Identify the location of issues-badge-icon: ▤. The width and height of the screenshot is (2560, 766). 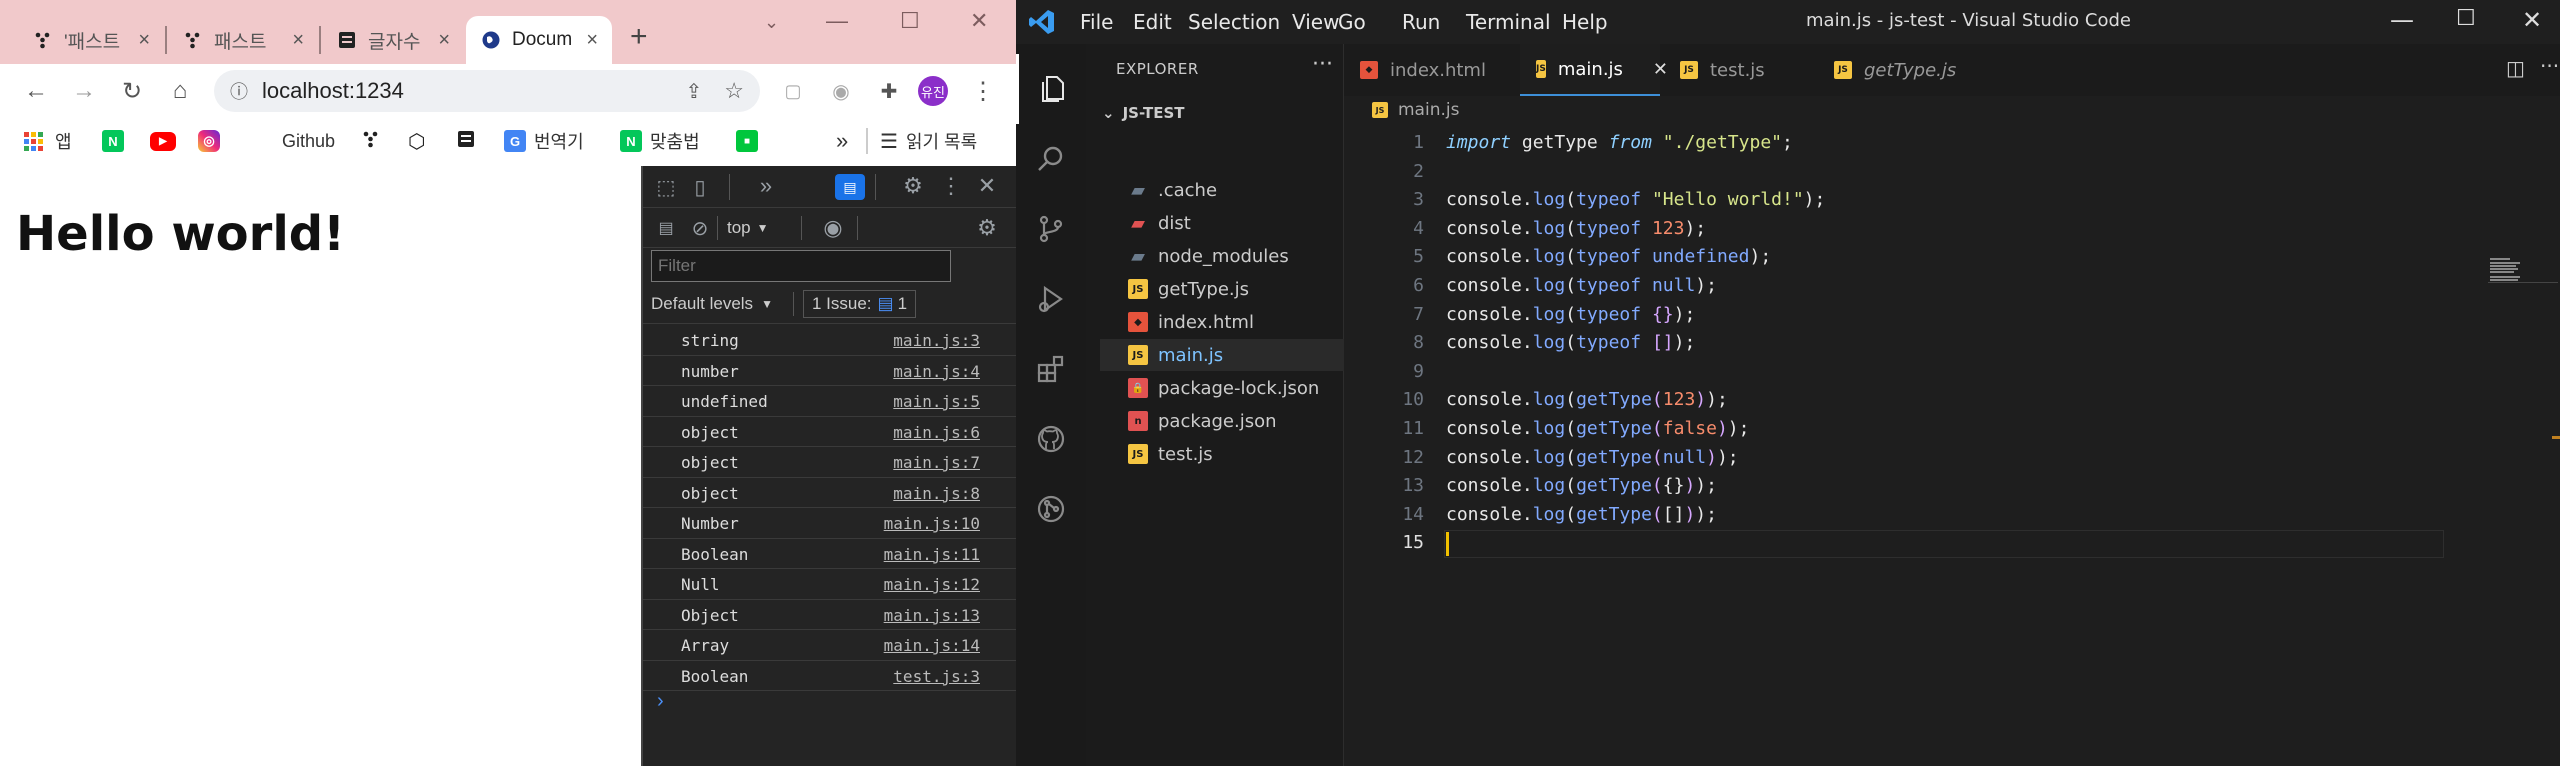
(850, 187).